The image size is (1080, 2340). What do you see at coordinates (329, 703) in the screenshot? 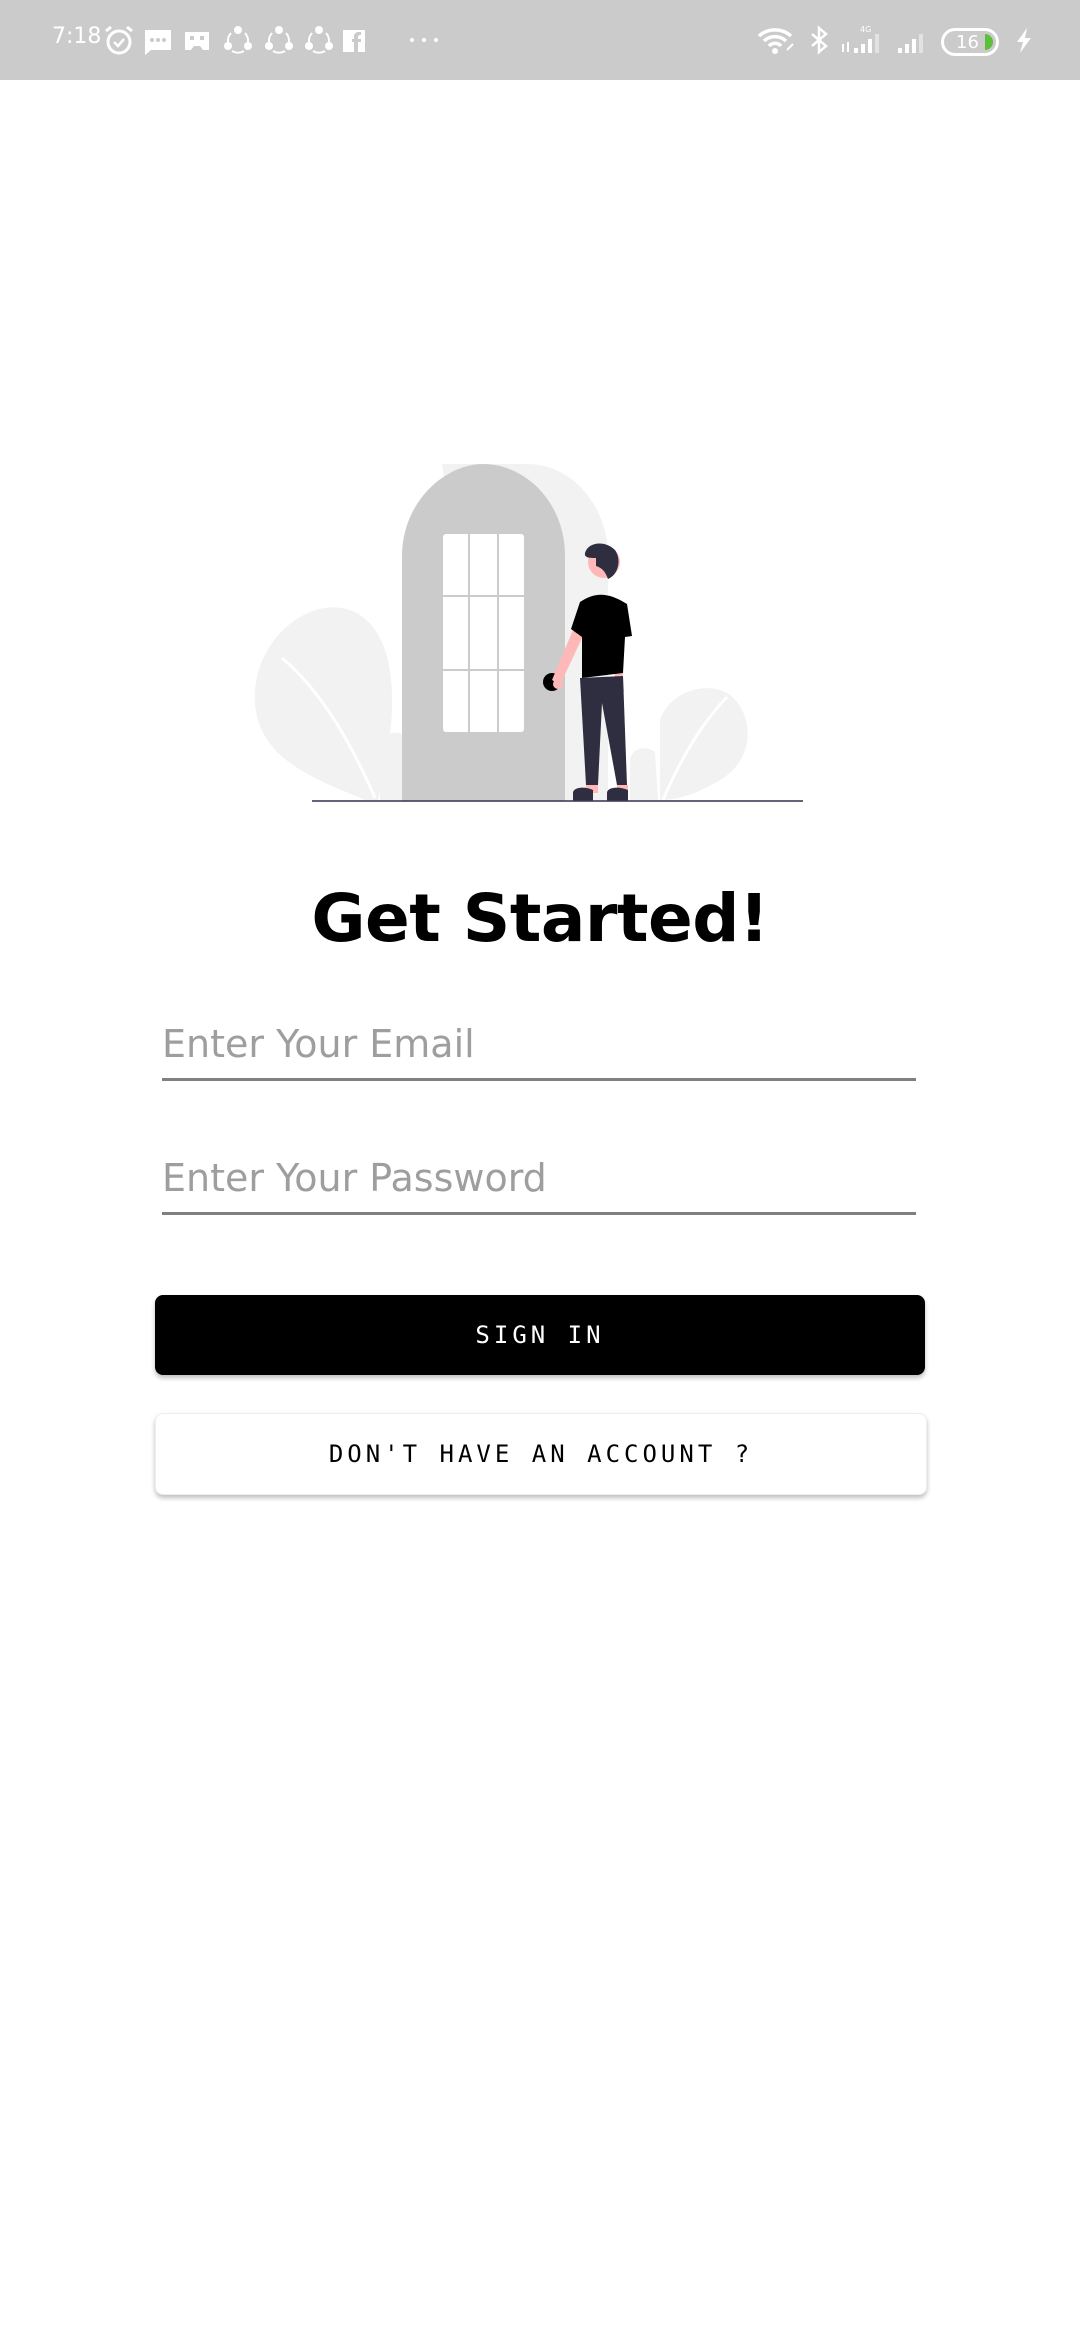
I see `left-plant` at bounding box center [329, 703].